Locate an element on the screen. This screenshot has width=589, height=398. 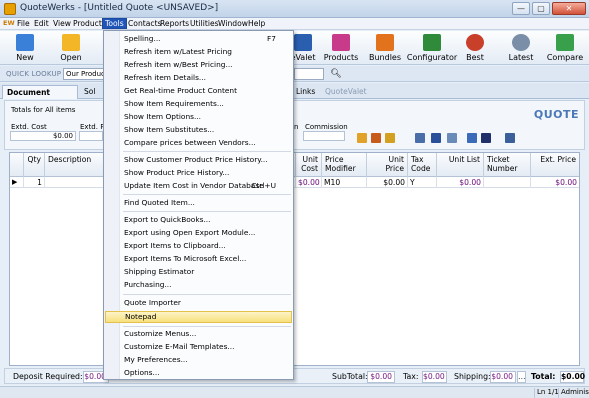
row-selector-header is located at coordinates (17, 165).